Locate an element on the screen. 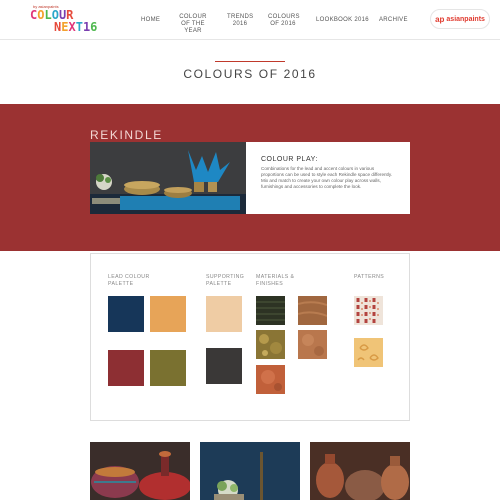 The height and width of the screenshot is (500, 500). asianpaints-logo: ap asianpaints is located at coordinates (460, 19).